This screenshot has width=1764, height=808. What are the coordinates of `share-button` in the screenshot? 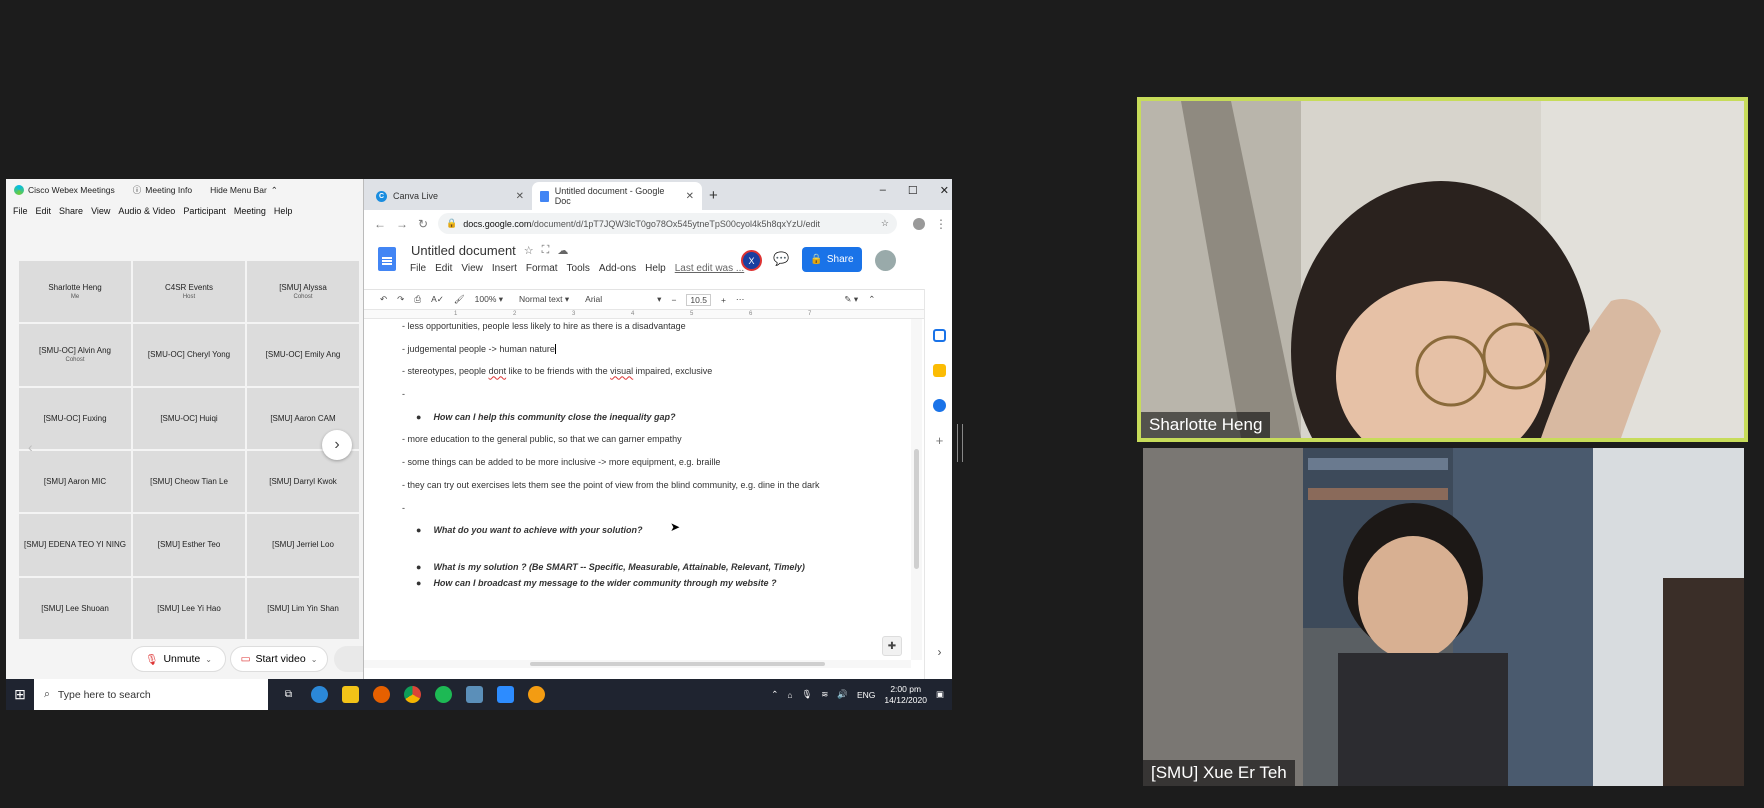 It's located at (349, 659).